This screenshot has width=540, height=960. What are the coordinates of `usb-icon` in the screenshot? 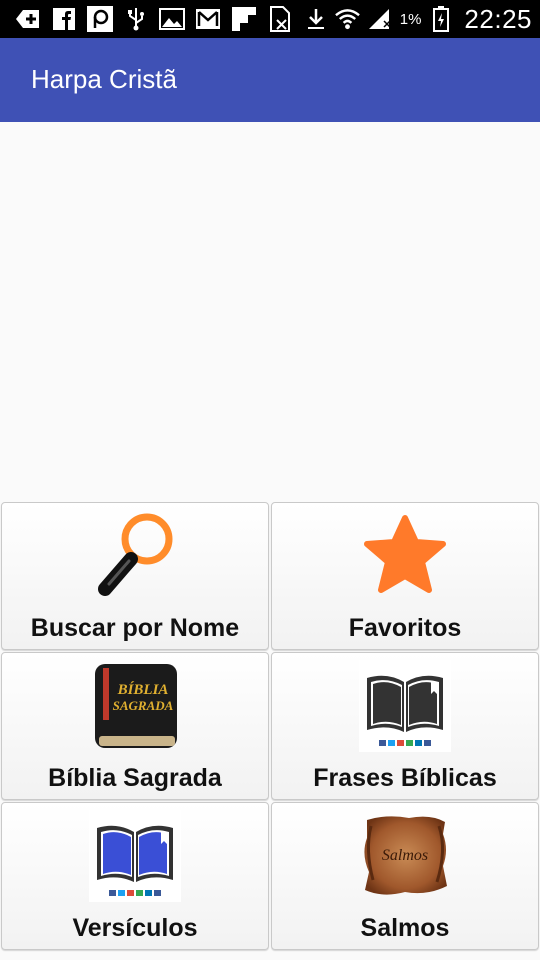 It's located at (135, 19).